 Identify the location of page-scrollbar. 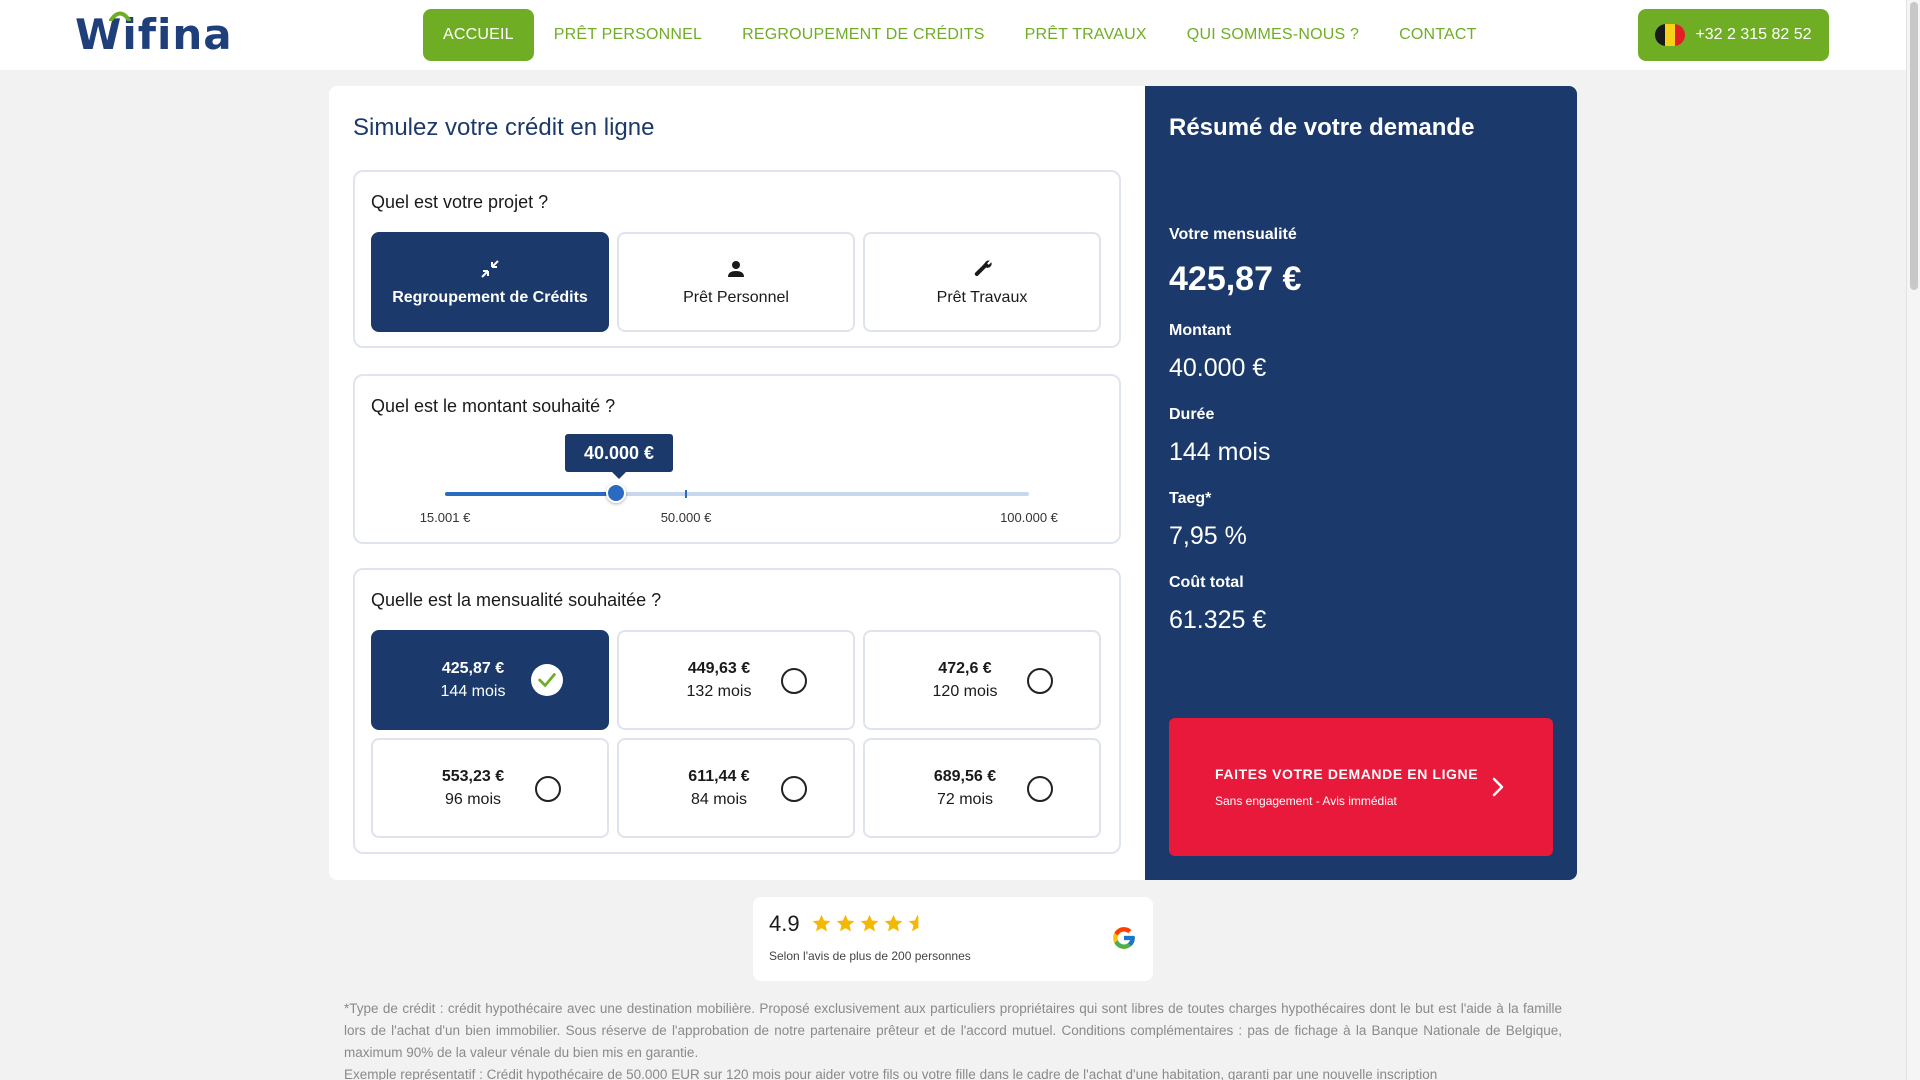
(1913, 540).